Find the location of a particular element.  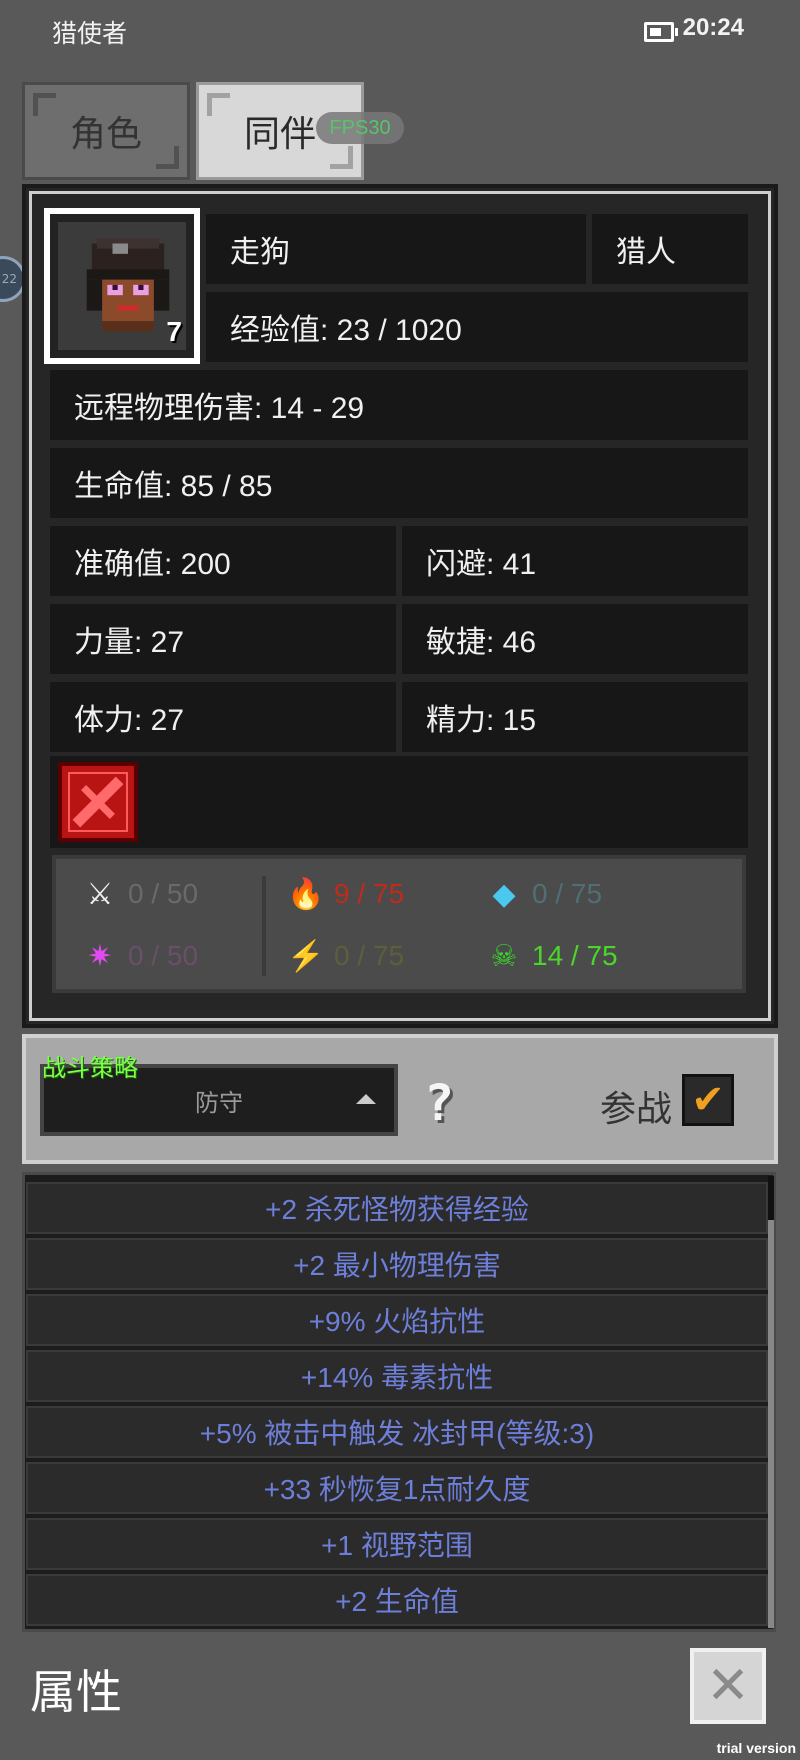

resist-ice-value: 0 / 75 is located at coordinates (567, 893).